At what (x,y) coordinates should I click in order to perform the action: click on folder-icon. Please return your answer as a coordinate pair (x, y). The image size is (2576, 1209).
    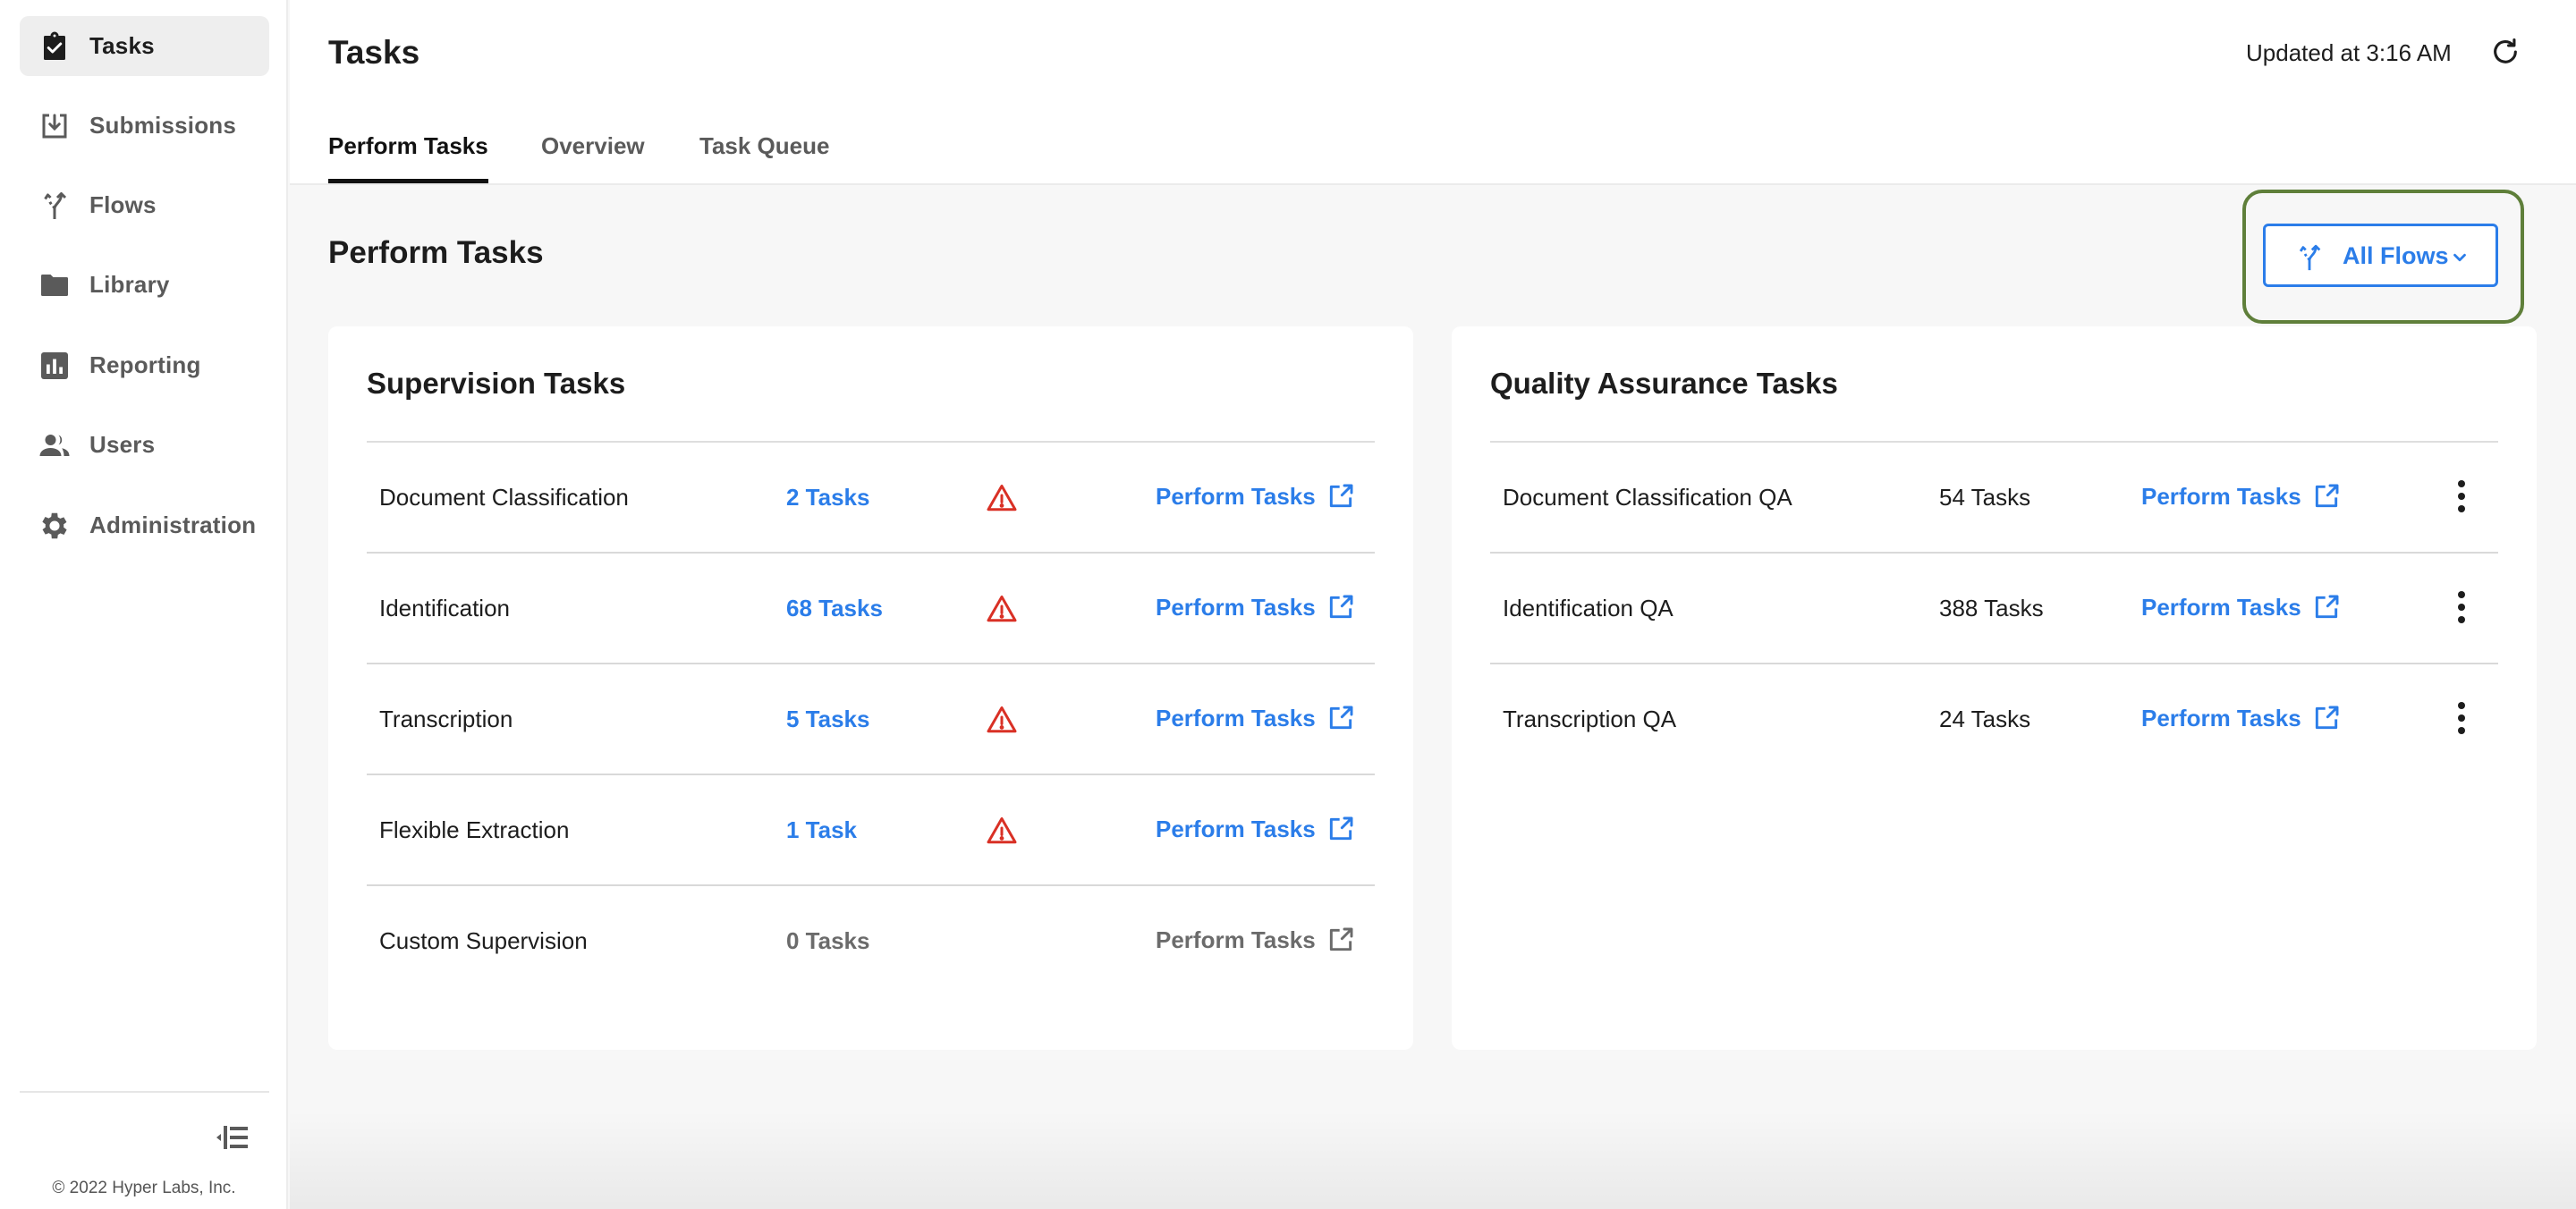
    Looking at the image, I should click on (55, 285).